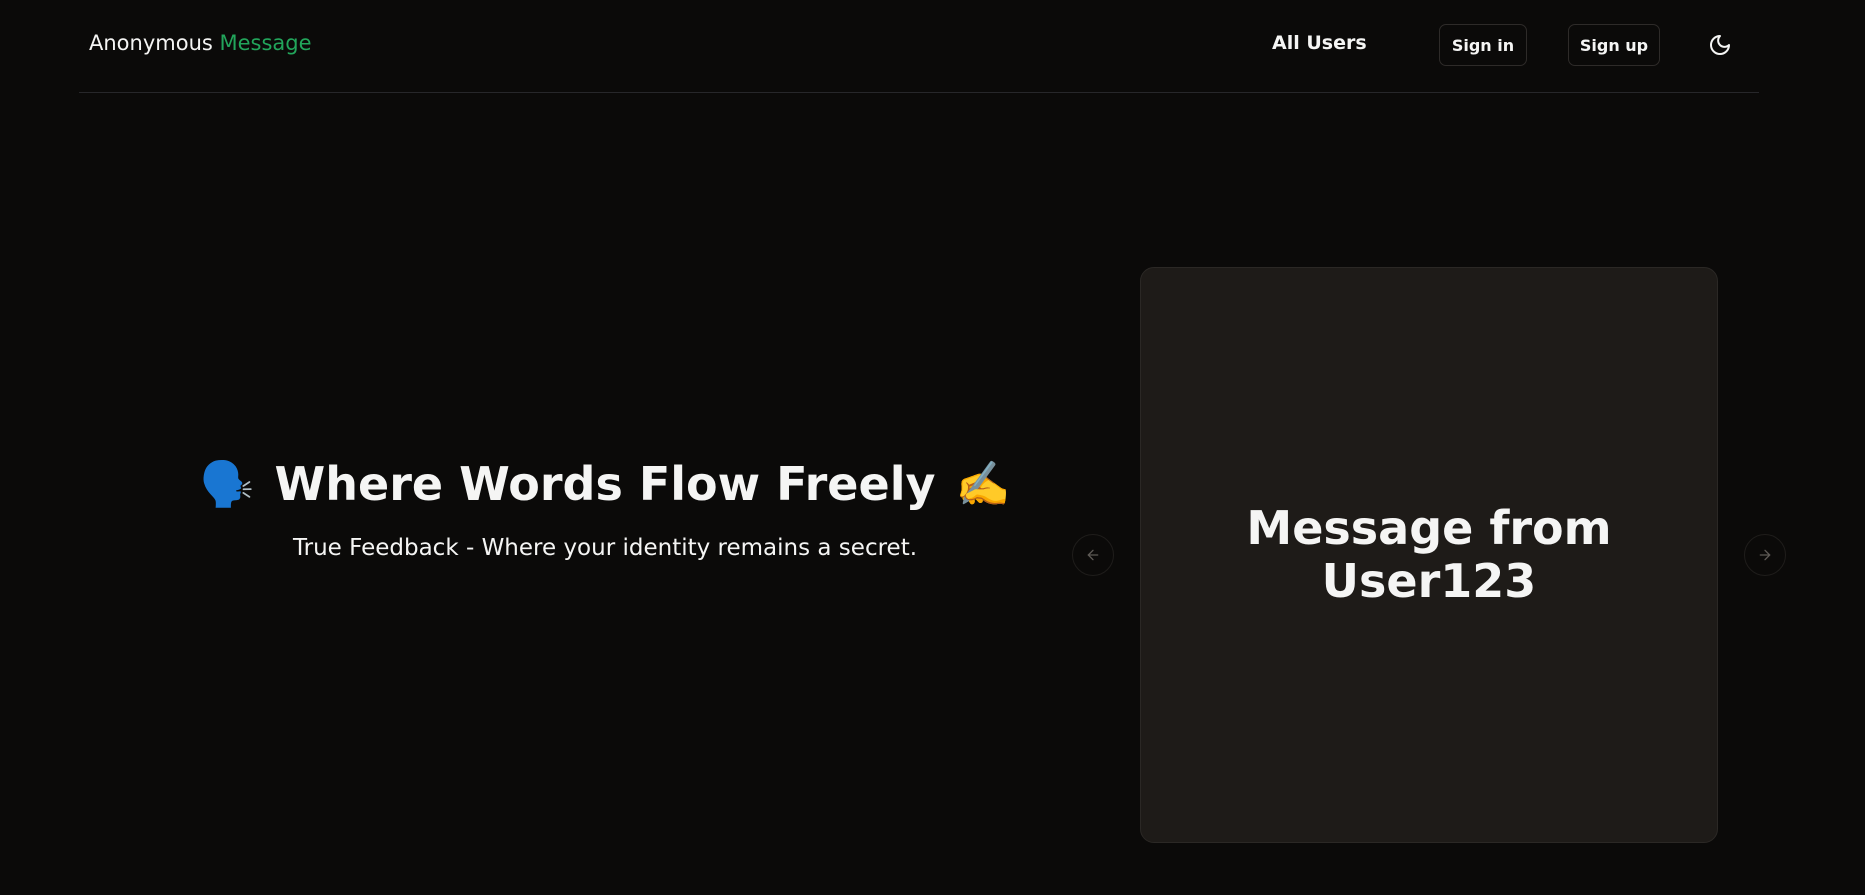  I want to click on brand-logo: Anonymous Message, so click(200, 43).